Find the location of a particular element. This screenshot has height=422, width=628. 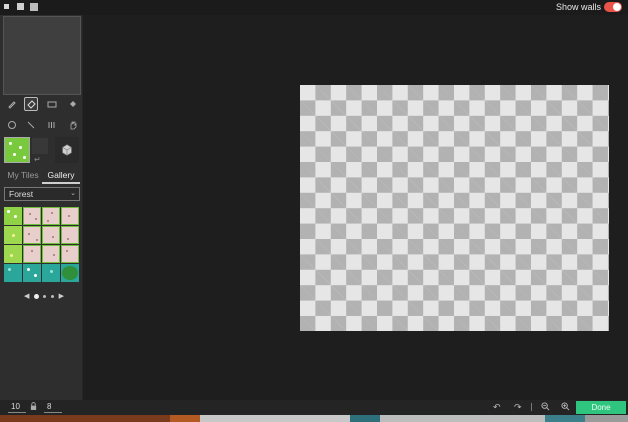

done-button: Done is located at coordinates (601, 407).